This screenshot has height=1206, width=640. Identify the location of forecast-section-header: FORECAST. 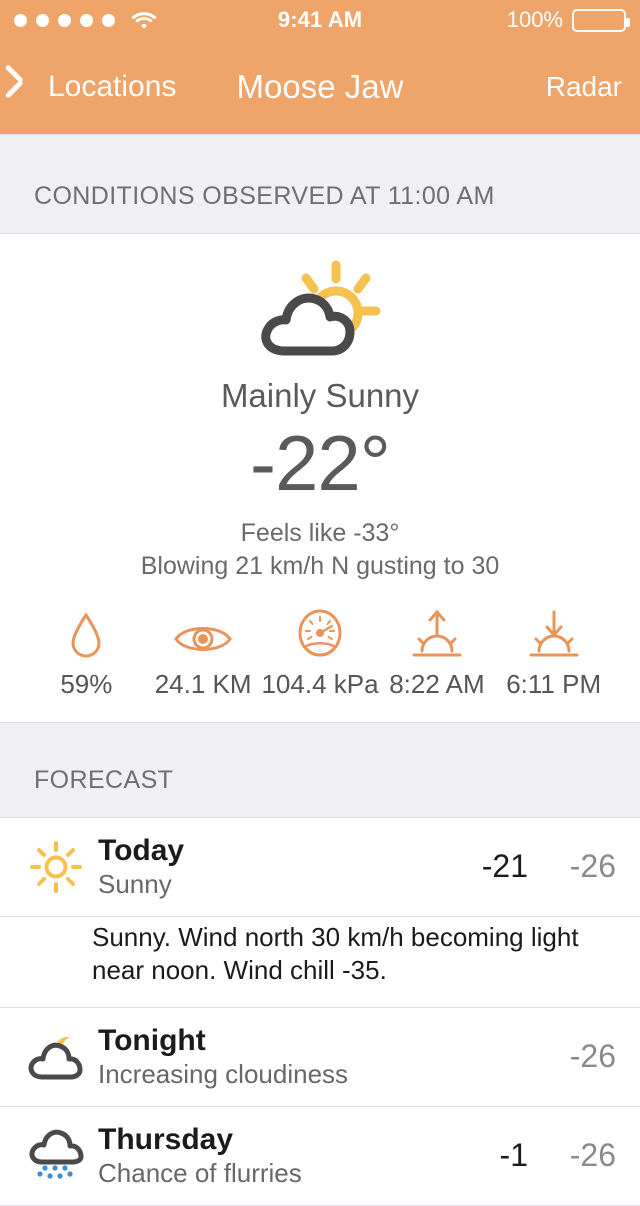
(320, 769).